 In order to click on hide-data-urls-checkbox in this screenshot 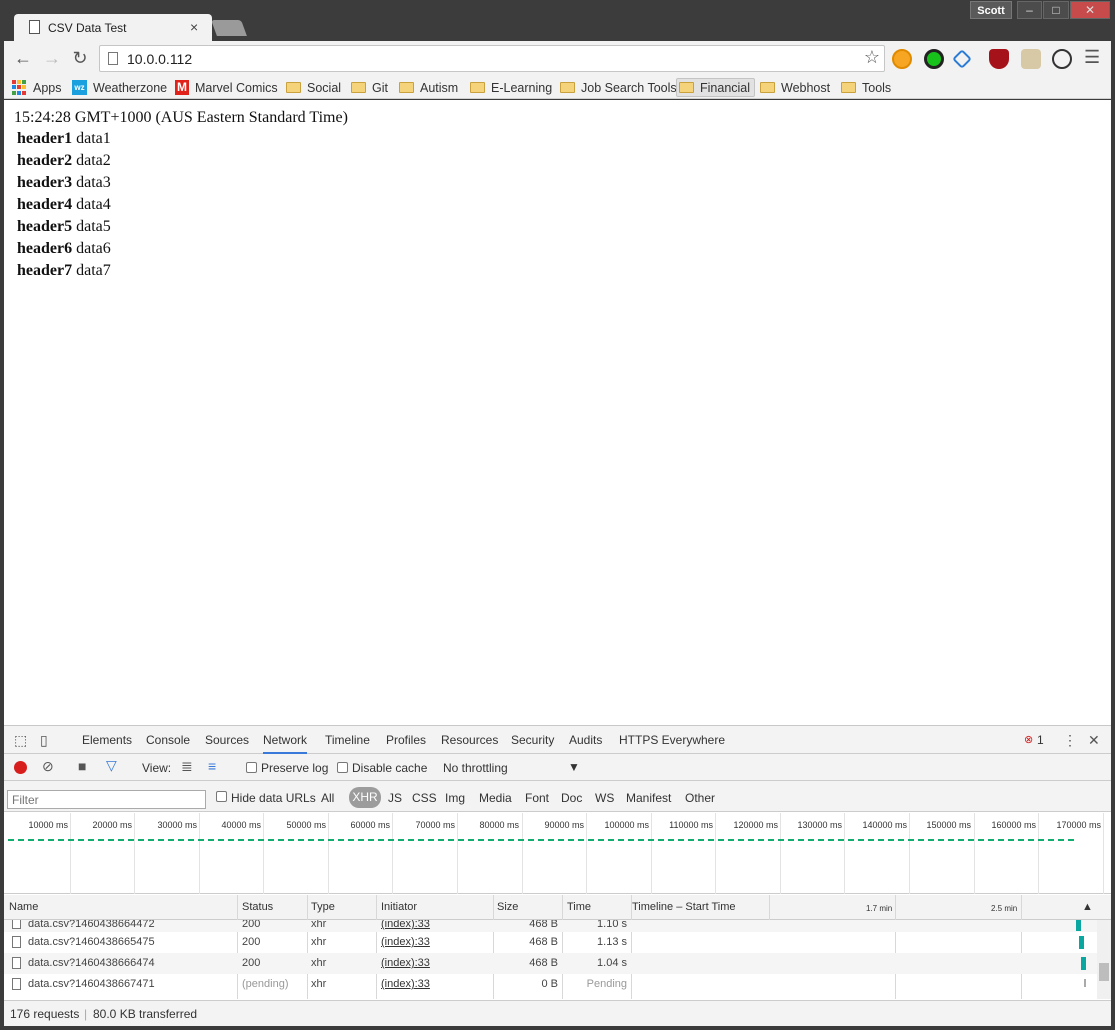, I will do `click(221, 796)`.